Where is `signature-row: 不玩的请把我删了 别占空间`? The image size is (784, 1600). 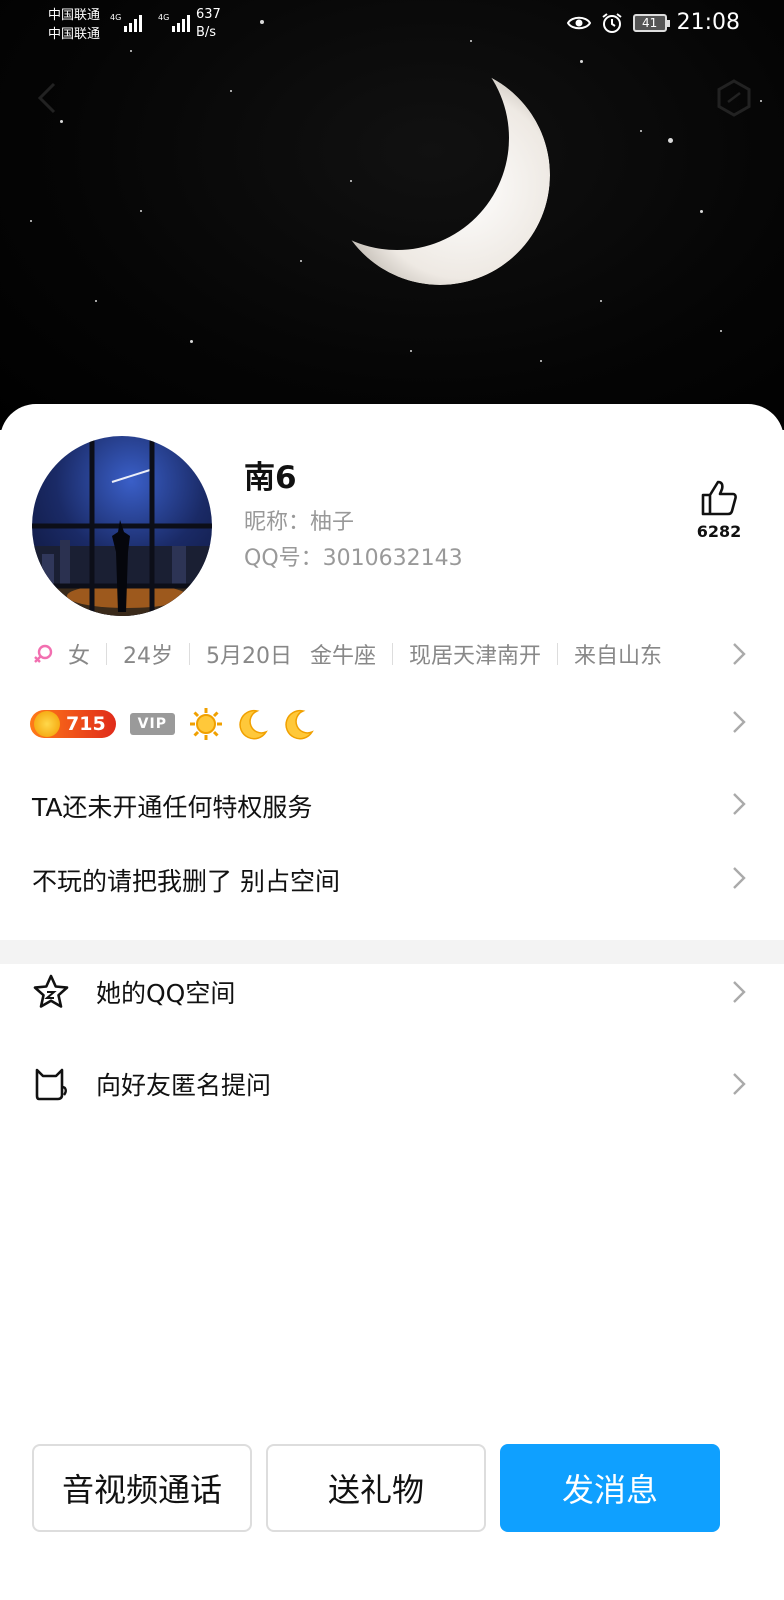
signature-row: 不玩的请把我删了 别占空间 is located at coordinates (186, 880).